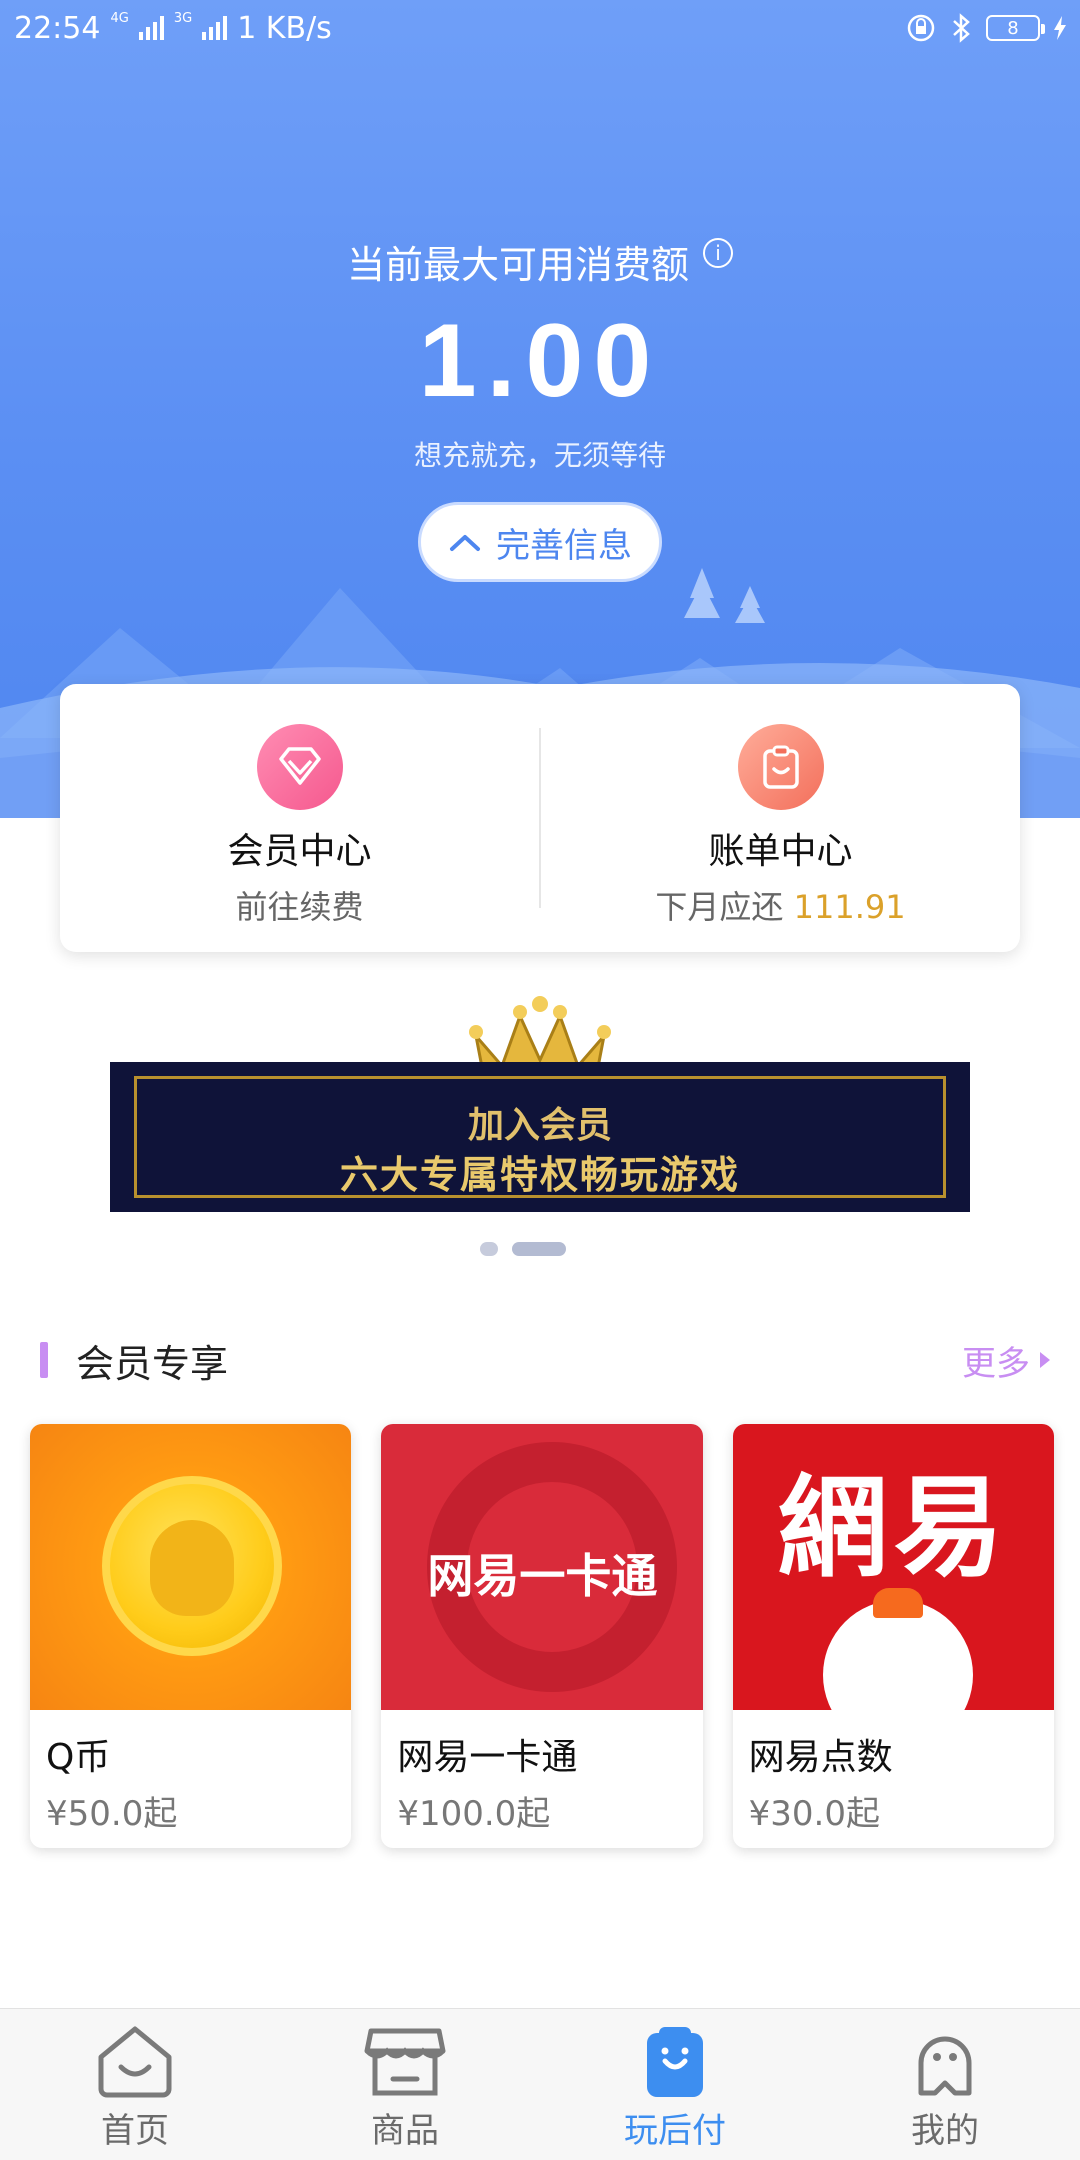 The width and height of the screenshot is (1080, 2160). I want to click on chevron-right-icon, so click(1045, 1360).